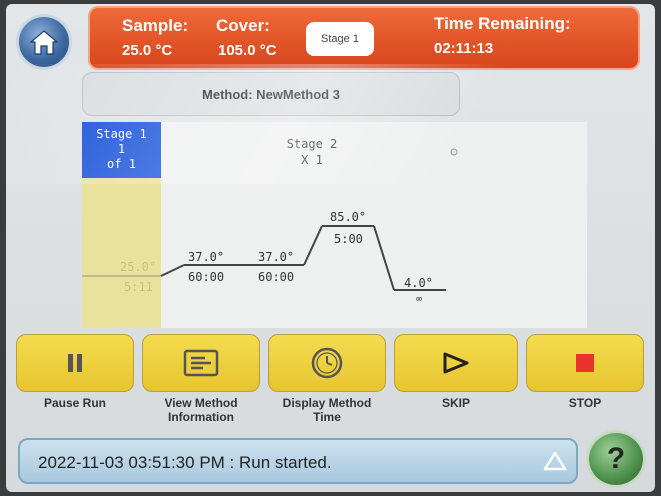 This screenshot has width=661, height=496. Describe the element at coordinates (247, 50) in the screenshot. I see `cover-temp-value: 105.0 °C` at that location.